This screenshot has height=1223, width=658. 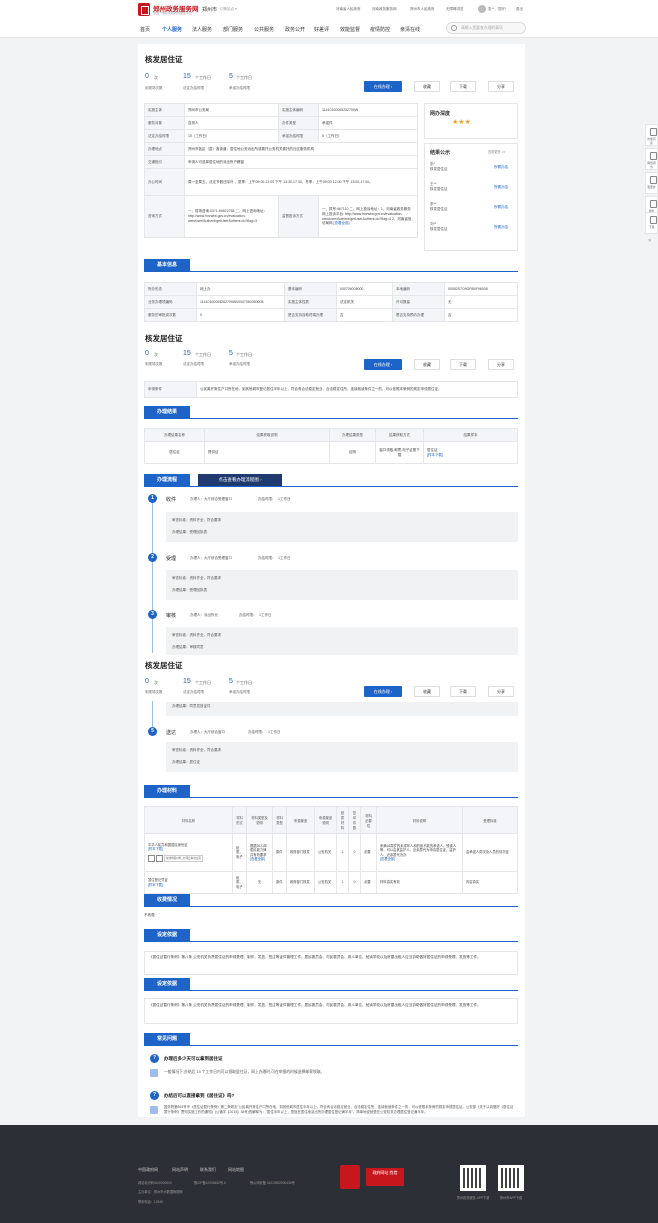 I want to click on footer-link-statement: 网站声明, so click(x=180, y=1170).